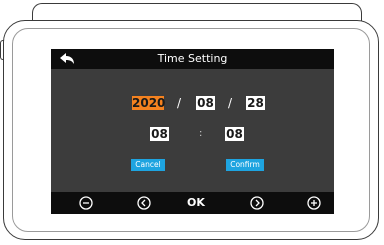  I want to click on minute-field: 08, so click(234, 134).